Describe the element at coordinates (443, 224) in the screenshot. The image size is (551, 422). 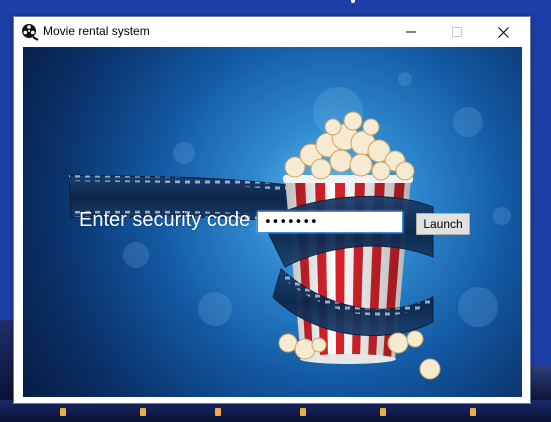
I see `launch-button: Launch` at that location.